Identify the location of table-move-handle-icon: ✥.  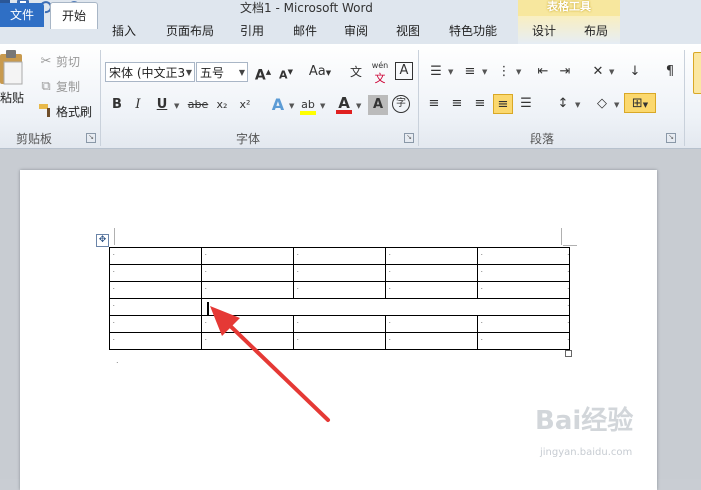
(102, 240).